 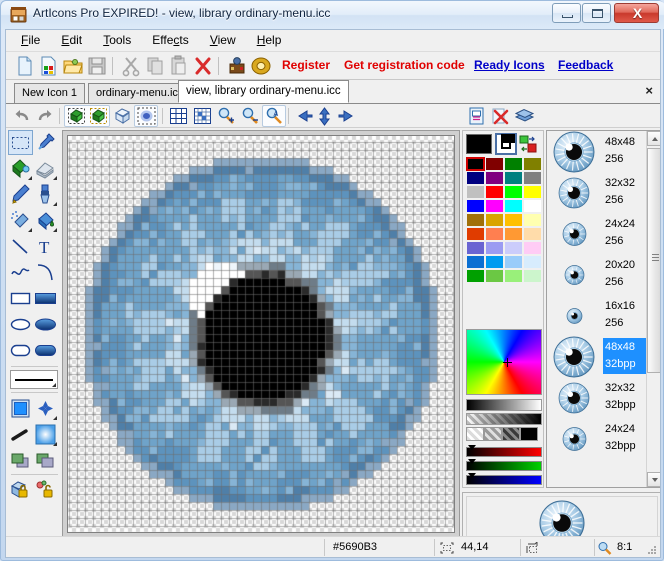 I want to click on roundrect-outline-tool, so click(x=20, y=350).